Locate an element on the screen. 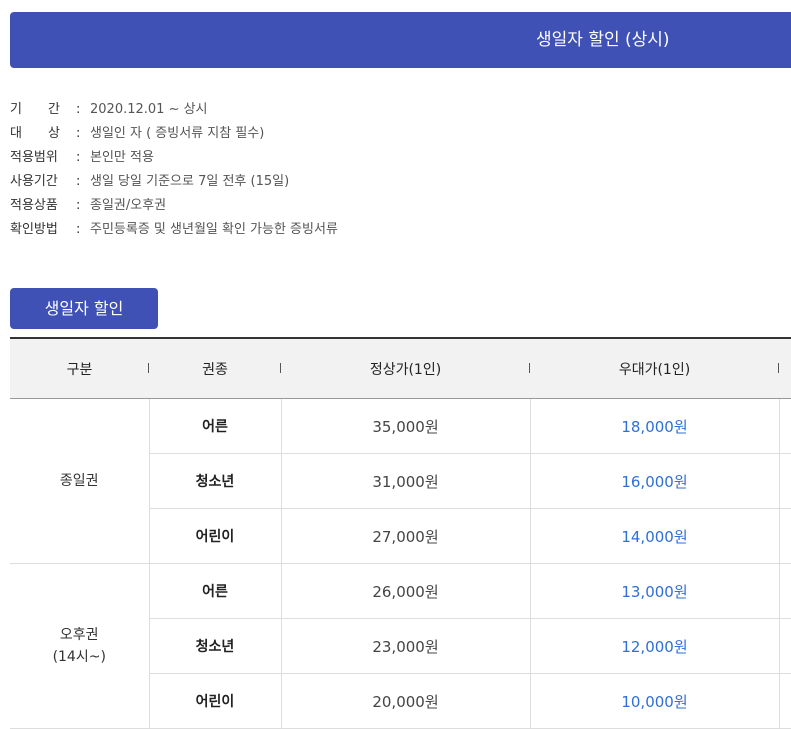 The image size is (791, 729). info-label: 사용기간 is located at coordinates (34, 181).